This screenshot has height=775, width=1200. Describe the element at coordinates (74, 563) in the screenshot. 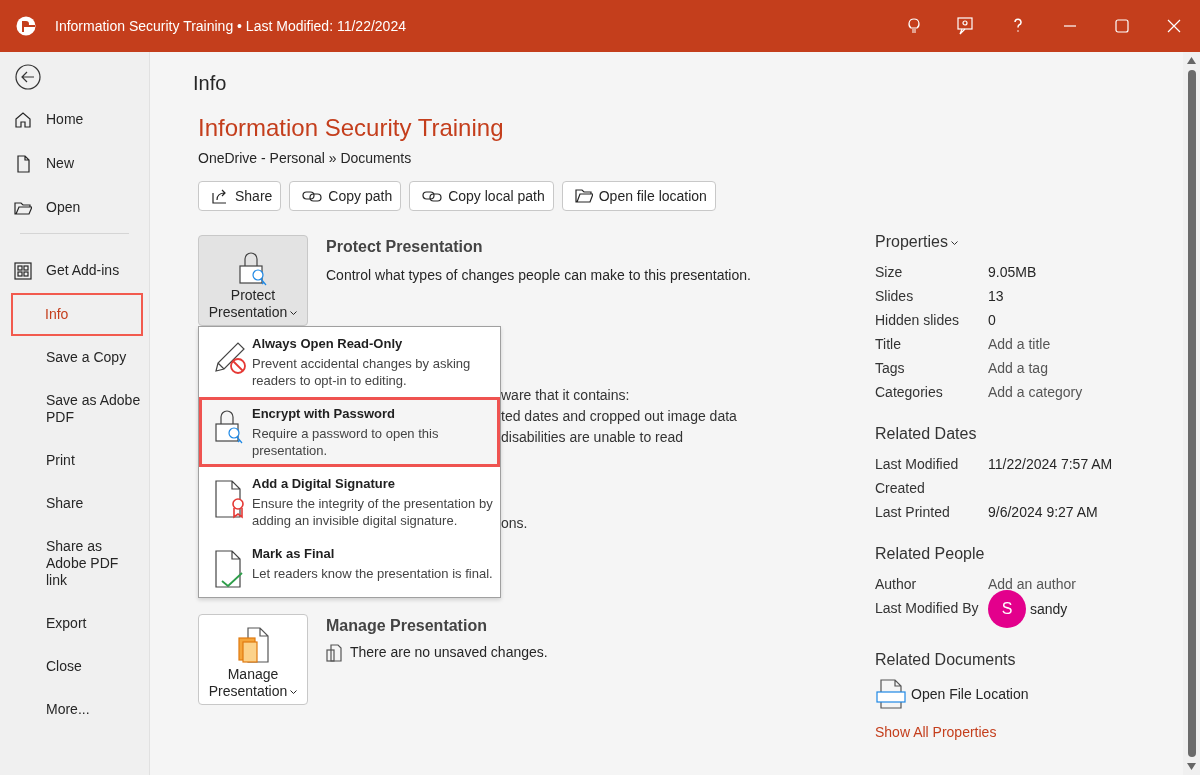

I see `sidebar-item: Share as Adobe PDF link` at that location.